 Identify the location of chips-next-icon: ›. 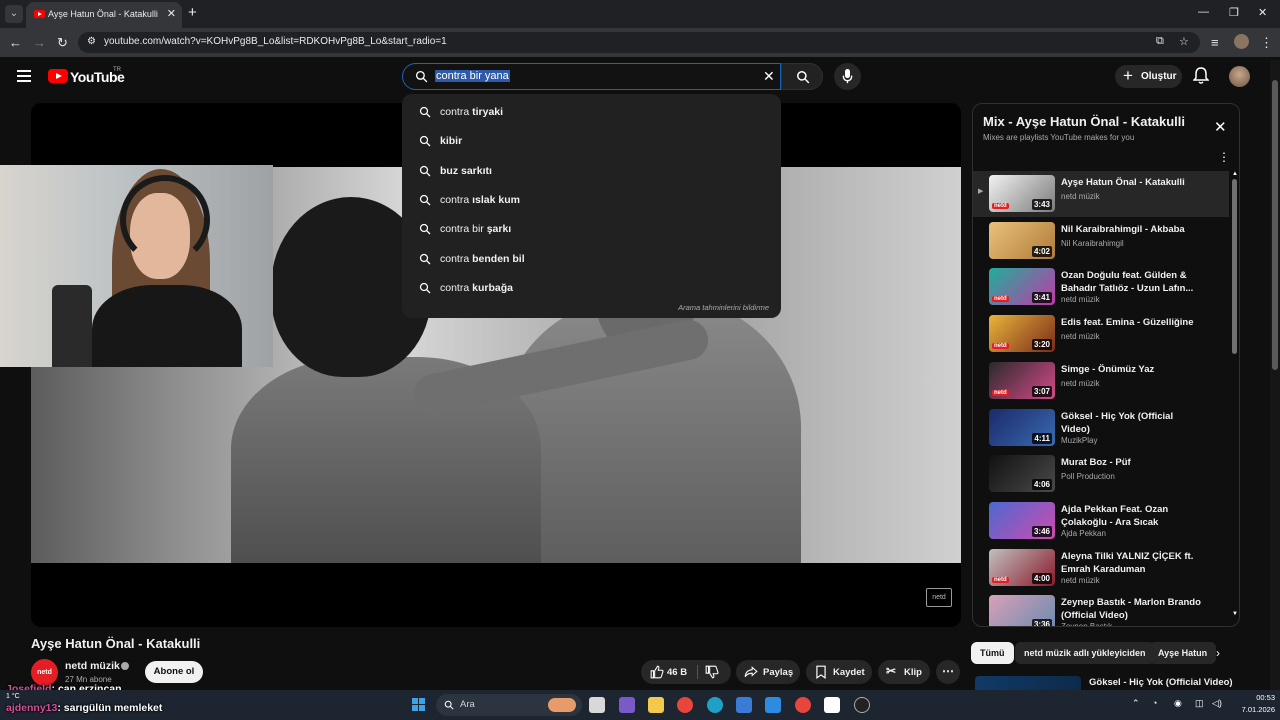
(1218, 653).